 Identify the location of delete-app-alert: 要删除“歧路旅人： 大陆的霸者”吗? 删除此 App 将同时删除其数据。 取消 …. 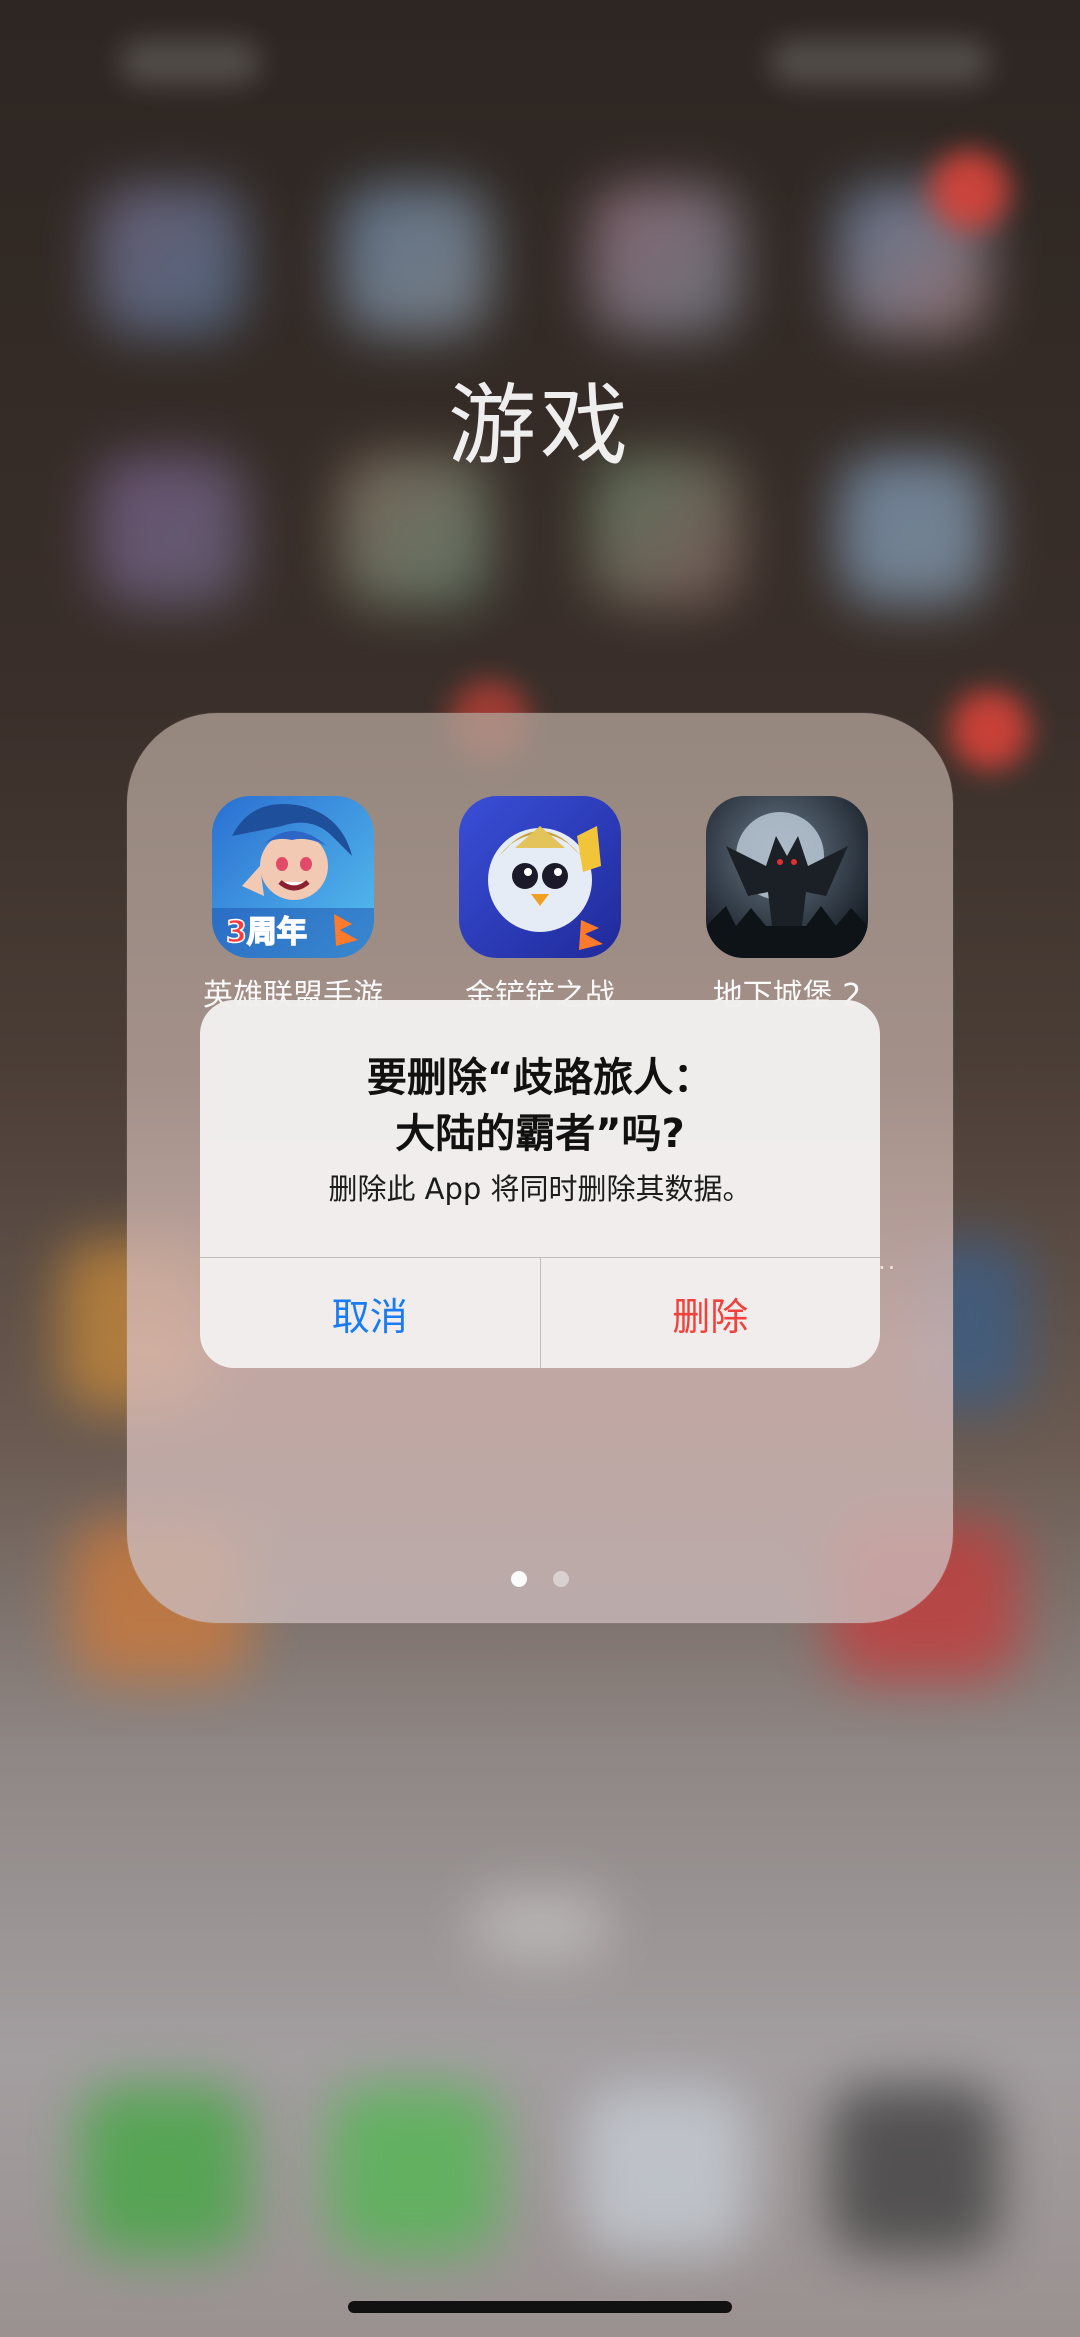
(540, 1184).